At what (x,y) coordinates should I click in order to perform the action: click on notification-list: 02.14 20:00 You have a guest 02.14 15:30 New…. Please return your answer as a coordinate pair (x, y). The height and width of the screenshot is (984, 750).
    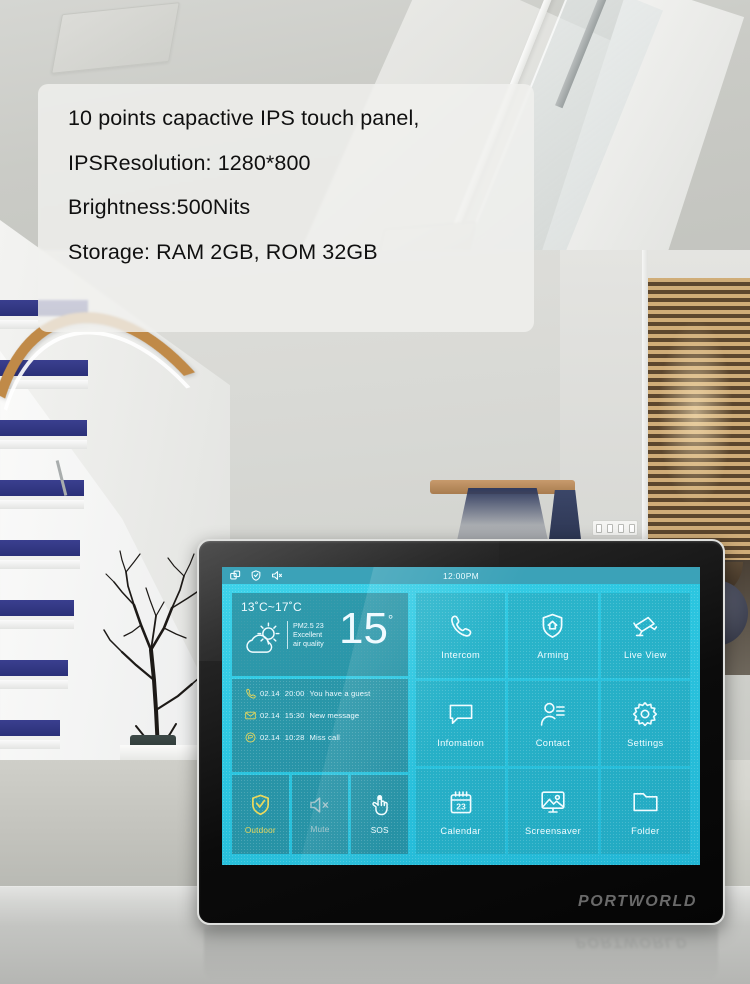
    Looking at the image, I should click on (320, 725).